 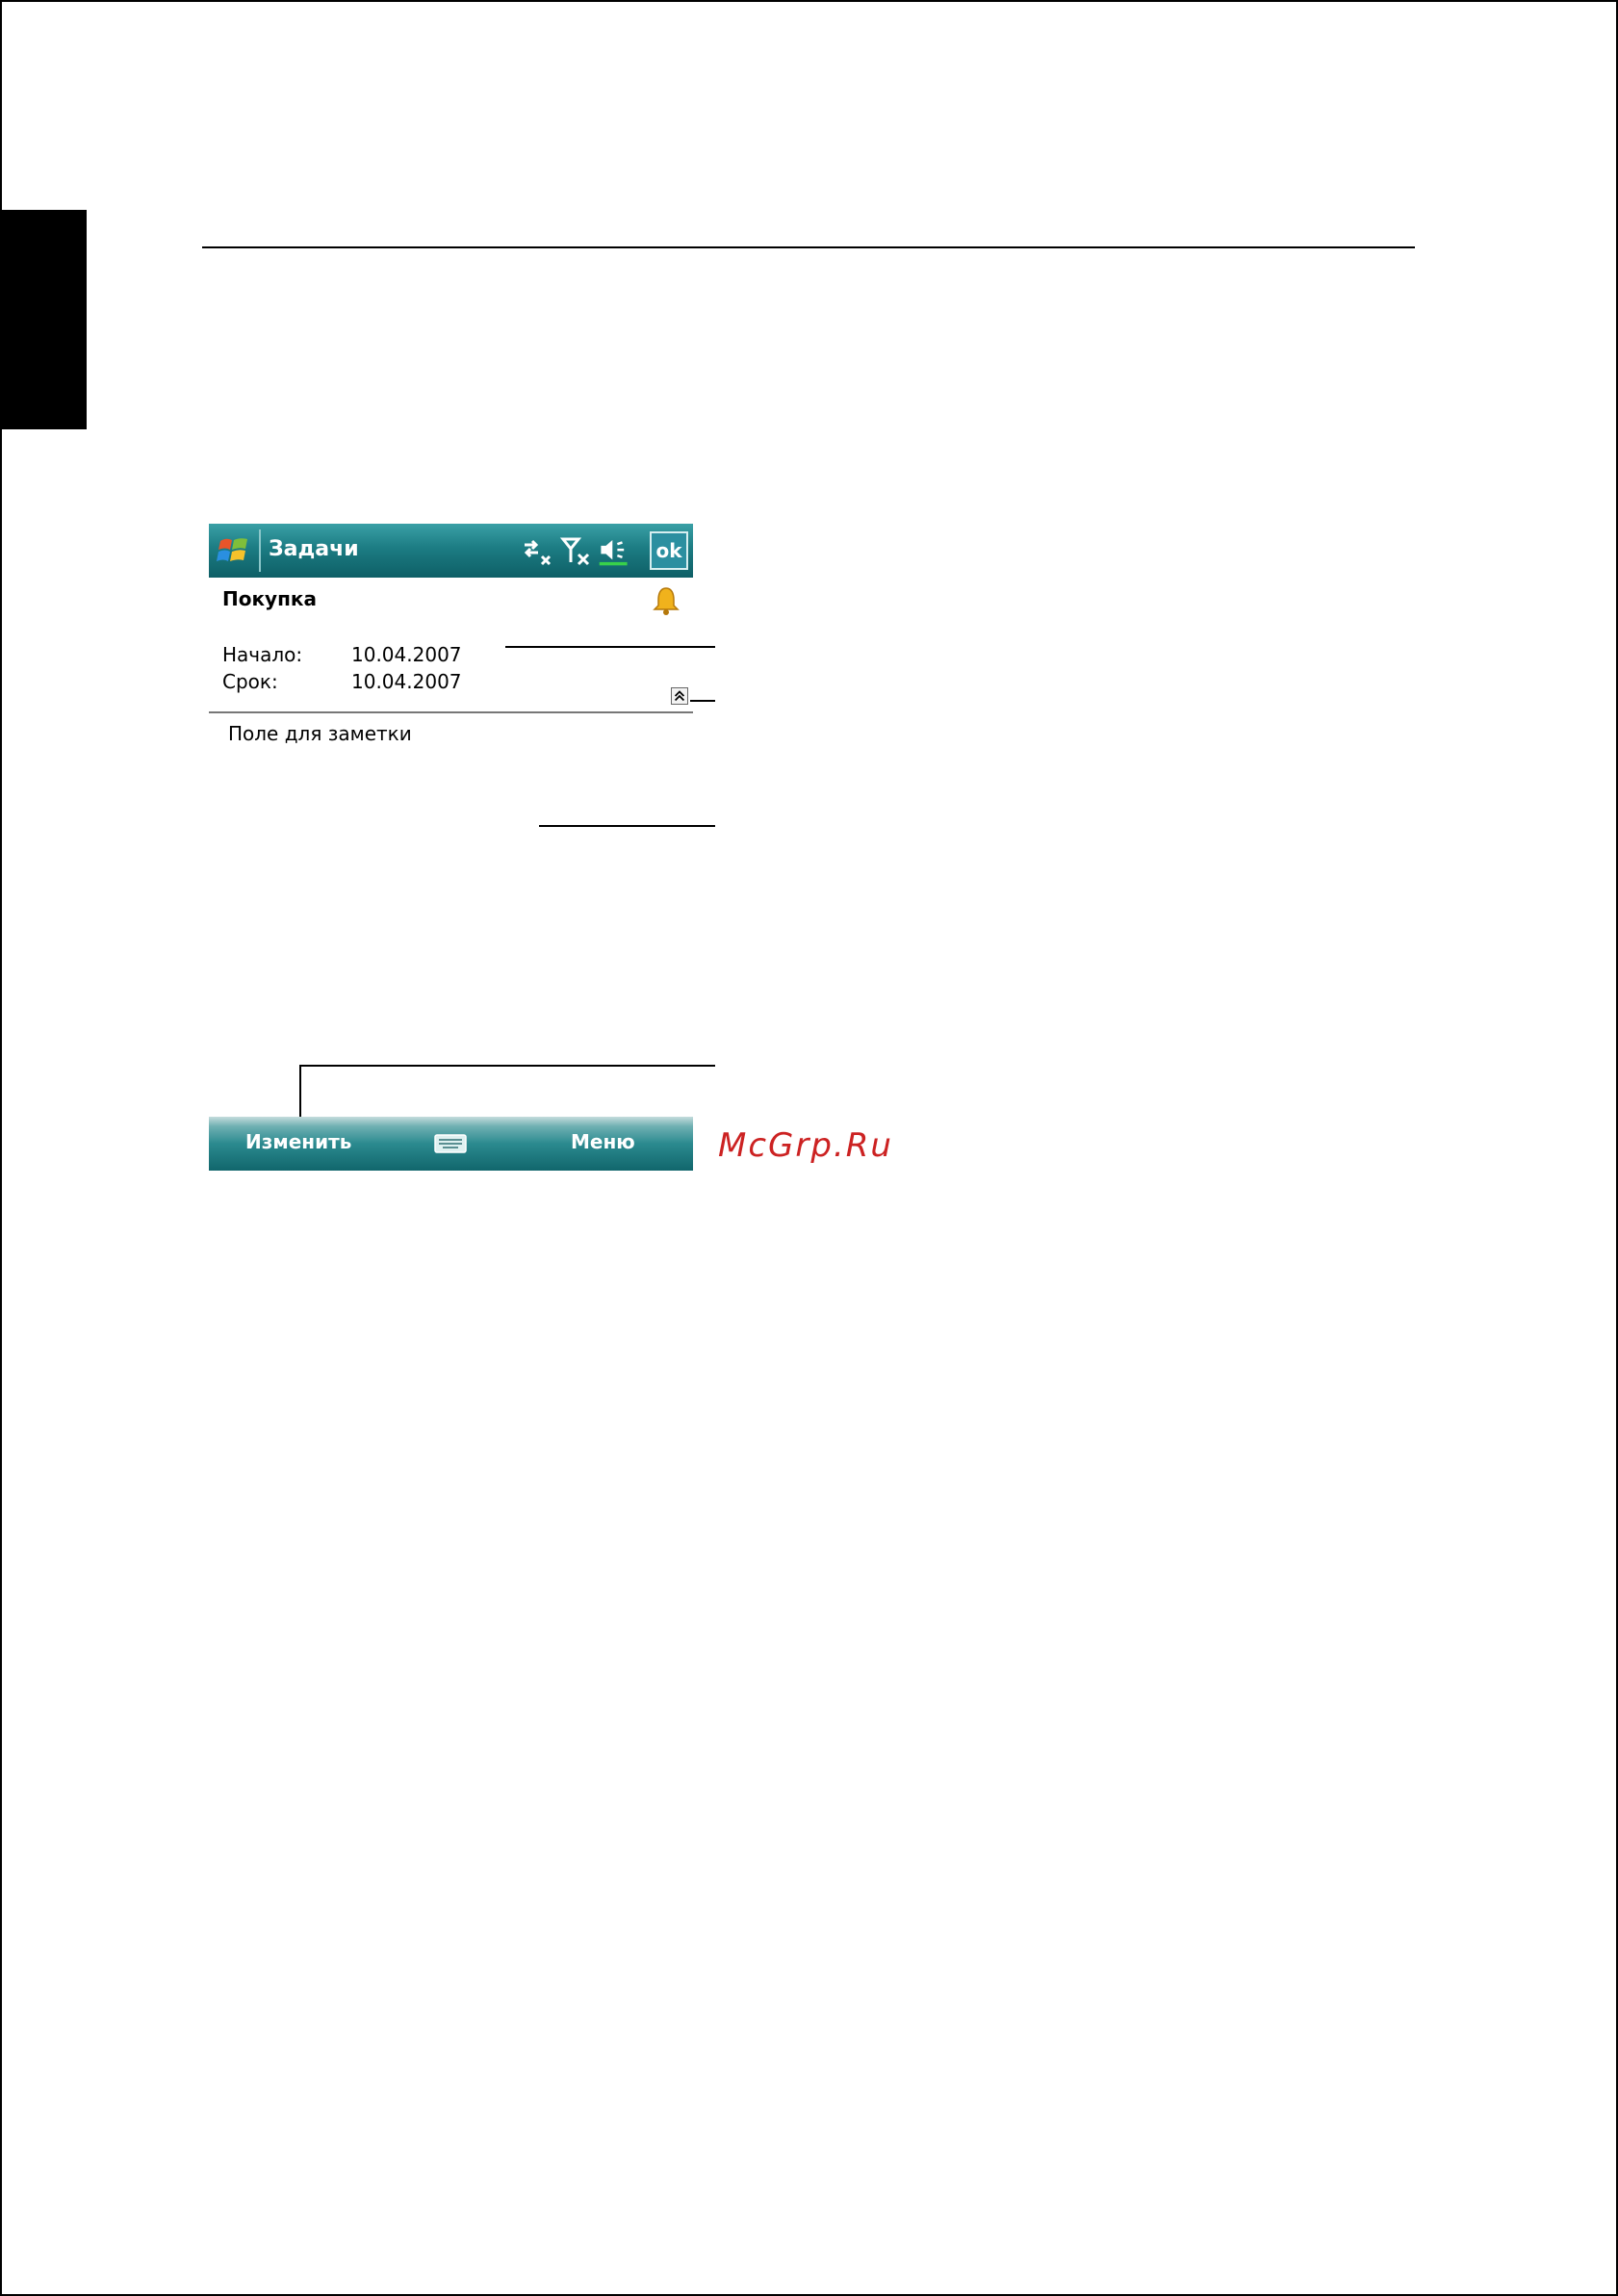 I want to click on ok-button: ok, so click(x=669, y=550).